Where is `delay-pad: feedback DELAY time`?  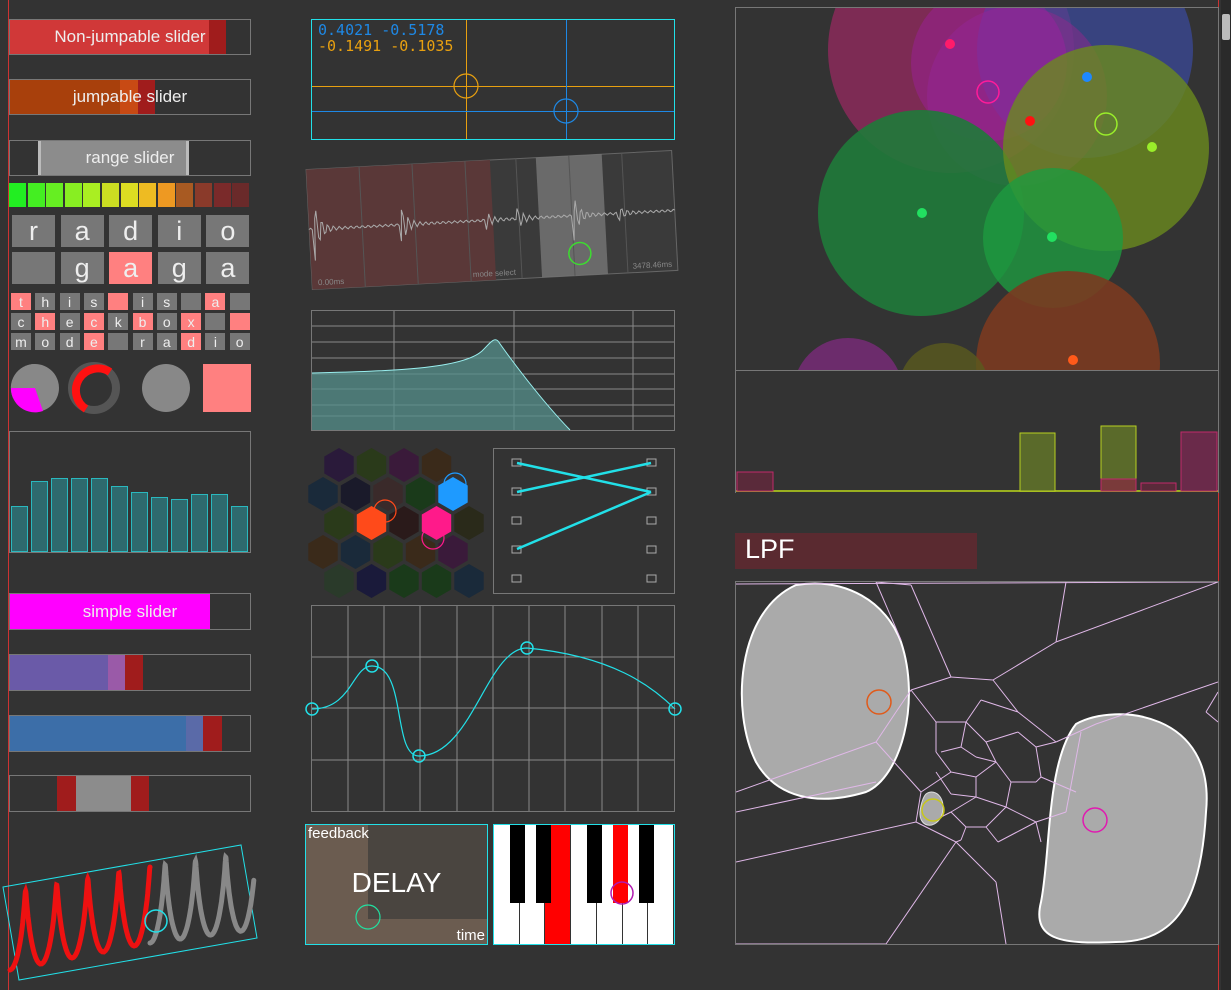
delay-pad: feedback DELAY time is located at coordinates (396, 884).